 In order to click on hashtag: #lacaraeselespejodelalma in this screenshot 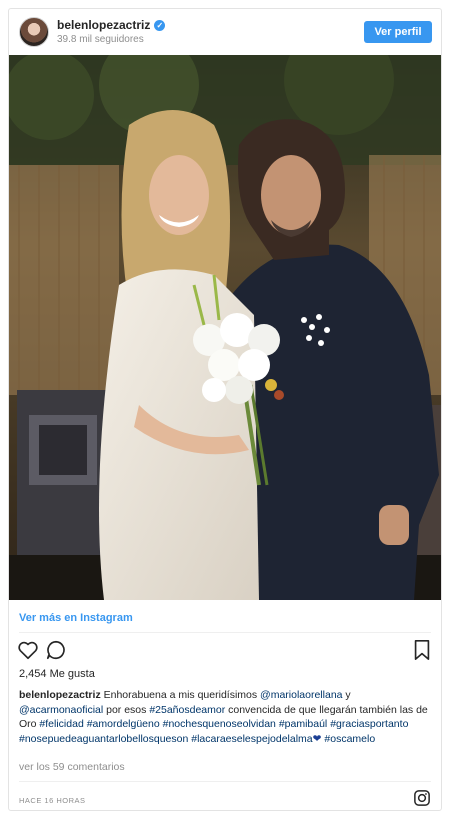, I will do `click(251, 739)`.